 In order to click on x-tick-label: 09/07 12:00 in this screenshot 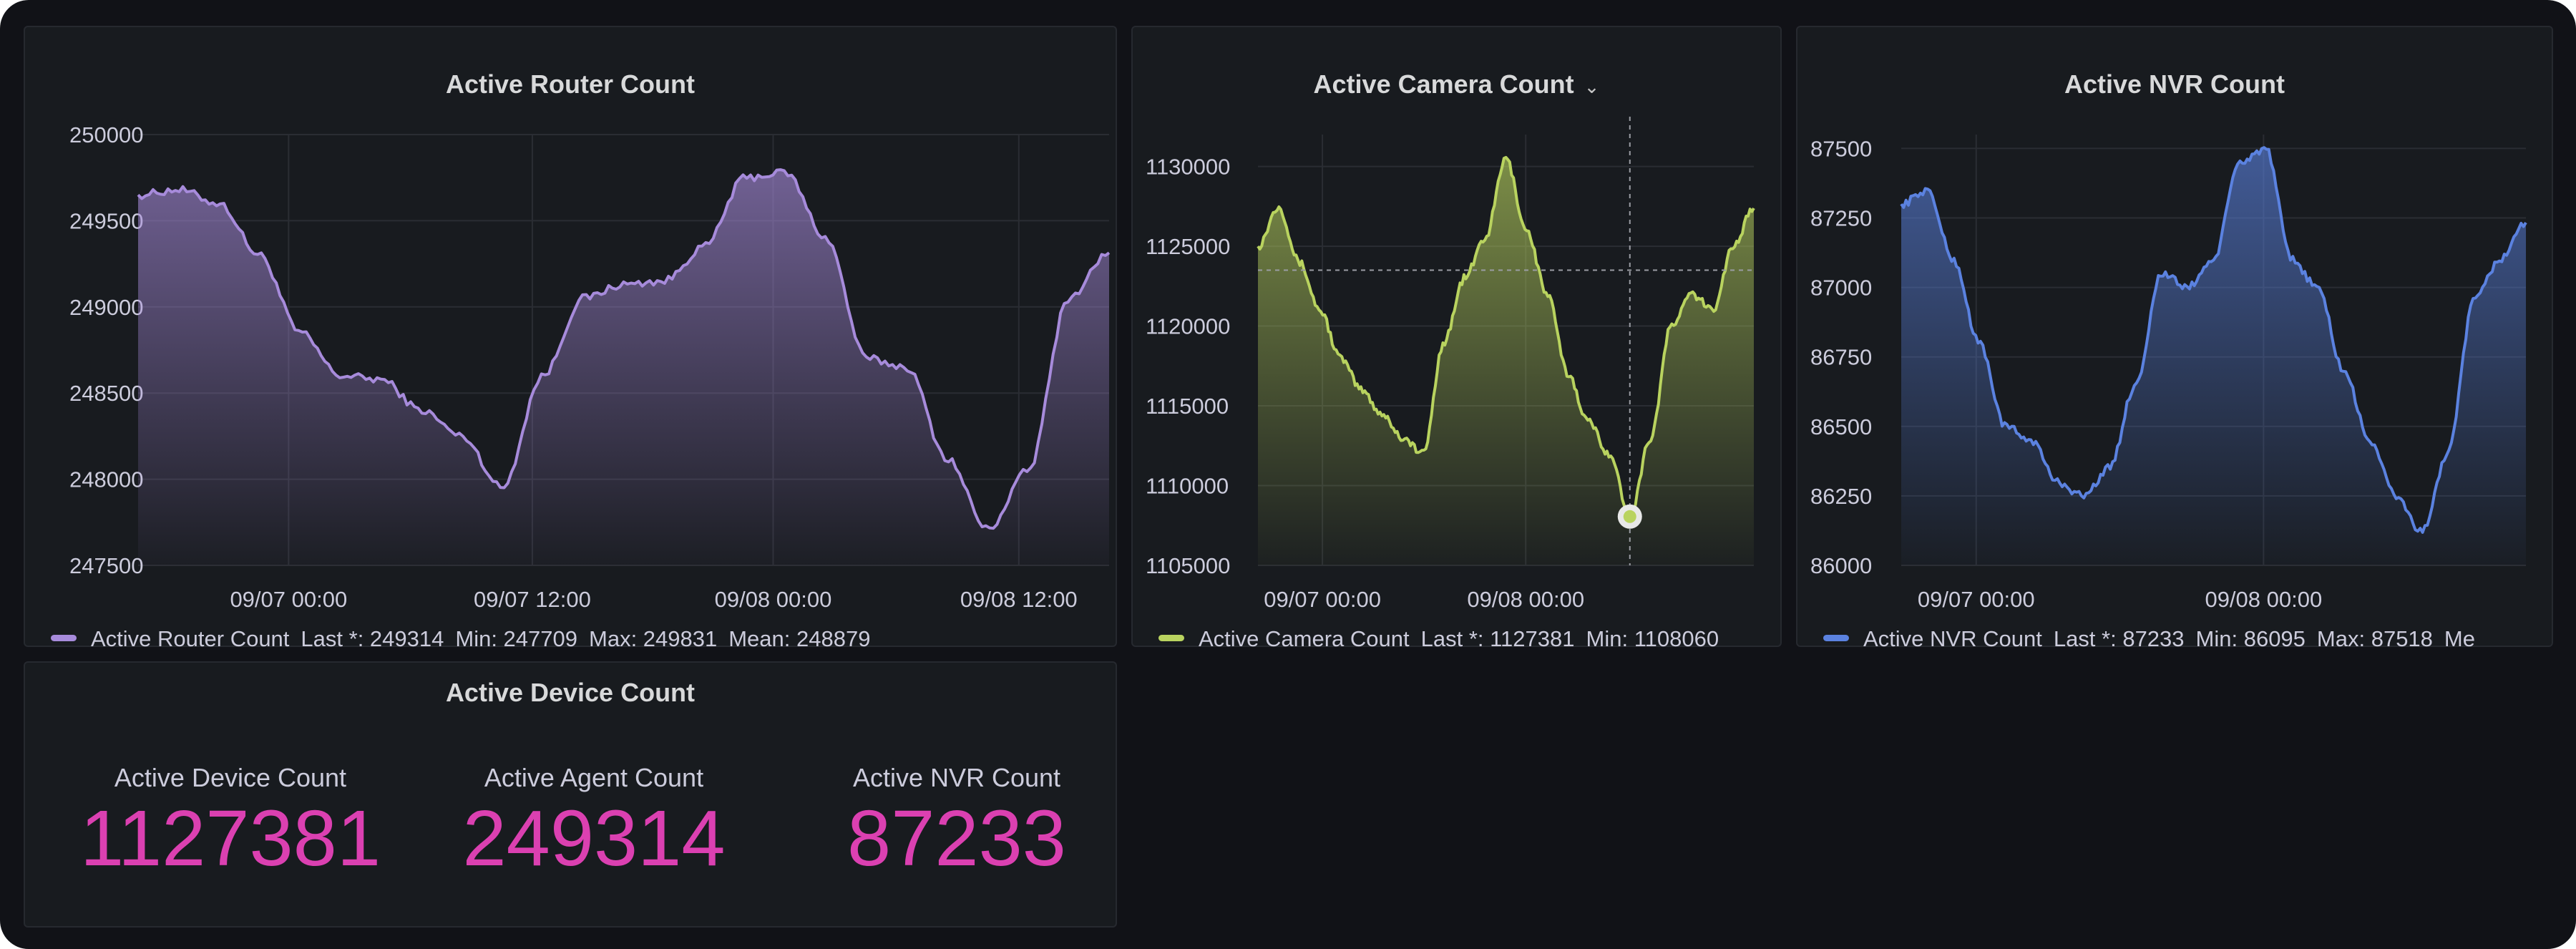, I will do `click(532, 599)`.